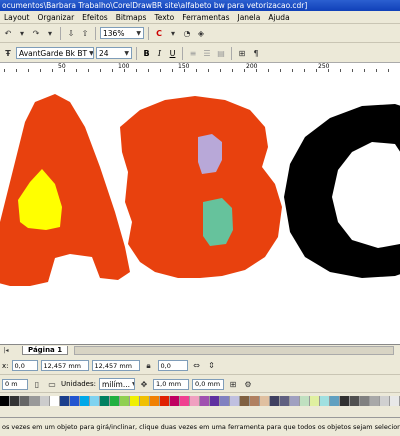 The image size is (400, 436). What do you see at coordinates (52, 384) in the screenshot?
I see `page-landscape-icon: ▭` at bounding box center [52, 384].